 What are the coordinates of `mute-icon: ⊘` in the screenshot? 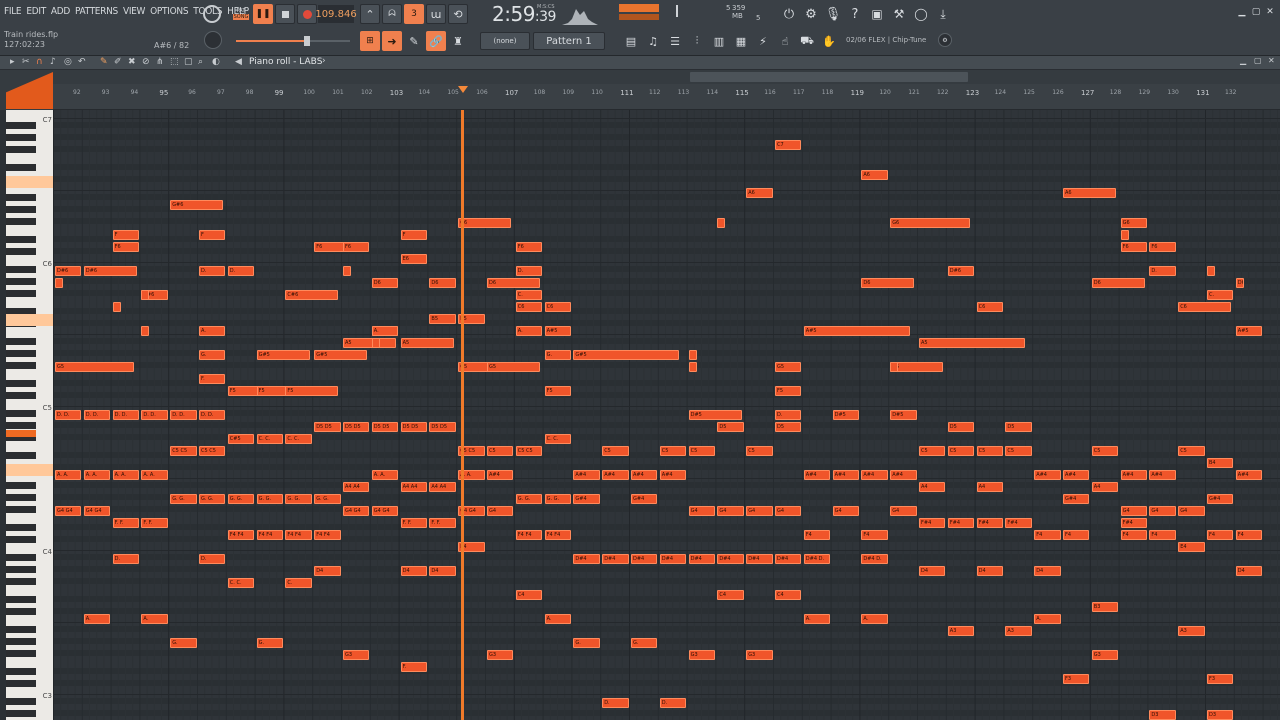 It's located at (146, 62).